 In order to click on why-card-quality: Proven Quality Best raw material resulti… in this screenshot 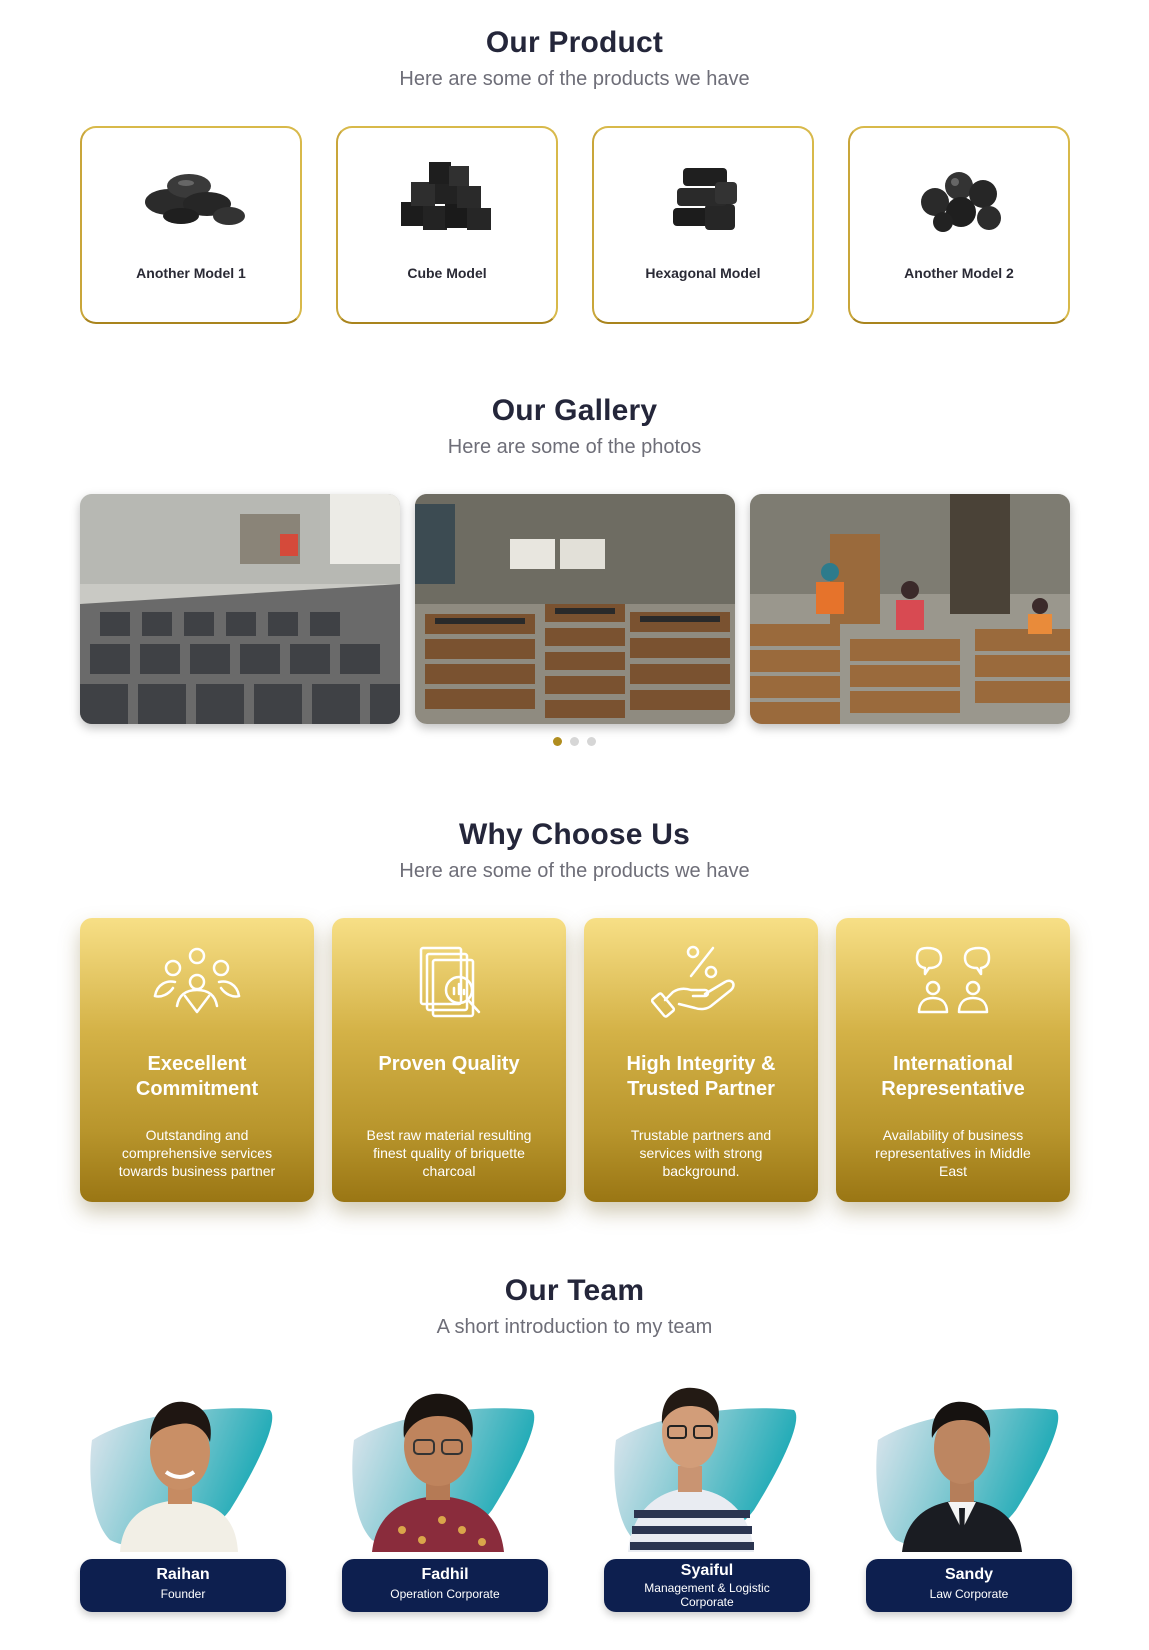, I will do `click(449, 1060)`.